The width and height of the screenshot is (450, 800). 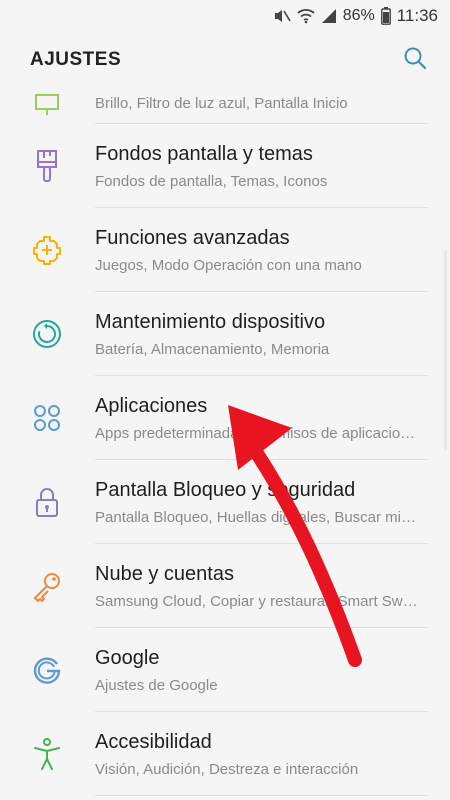 I want to click on settings-item-label: Aplicaciones, so click(x=151, y=406).